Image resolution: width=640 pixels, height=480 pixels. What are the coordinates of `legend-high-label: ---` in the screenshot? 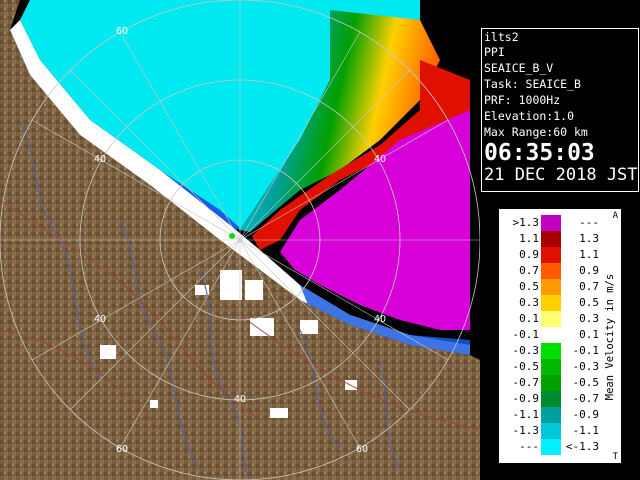 It's located at (589, 222).